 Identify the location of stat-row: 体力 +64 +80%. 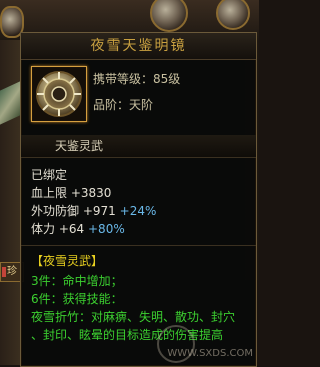
(78, 229).